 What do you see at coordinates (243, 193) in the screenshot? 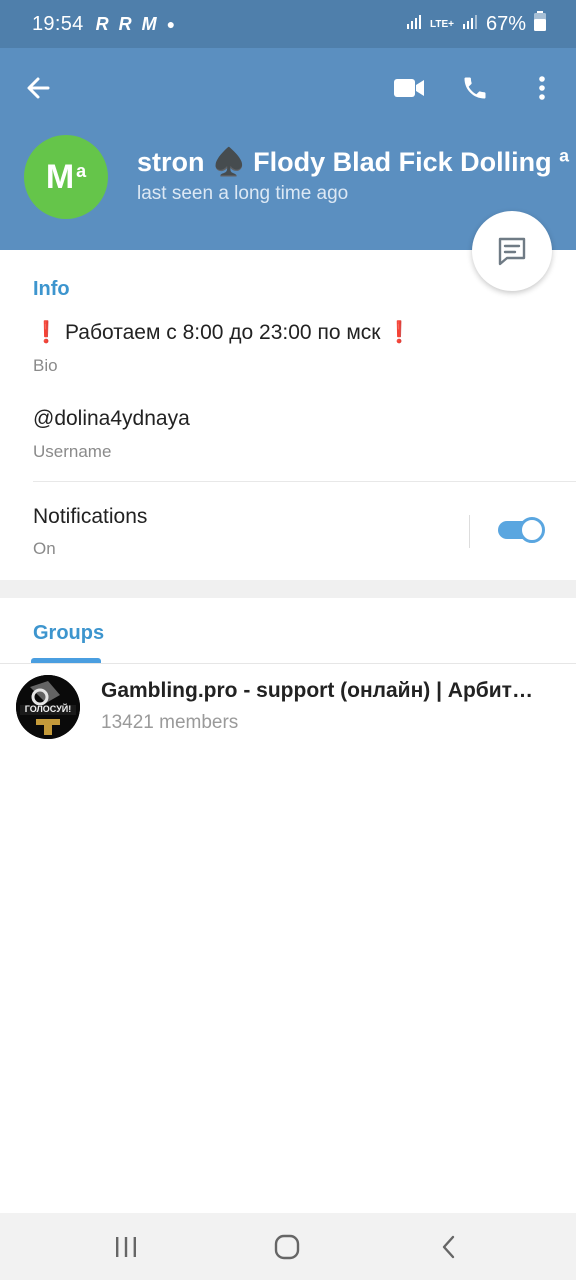
I see `last-seen-status: last seen a long time ago` at bounding box center [243, 193].